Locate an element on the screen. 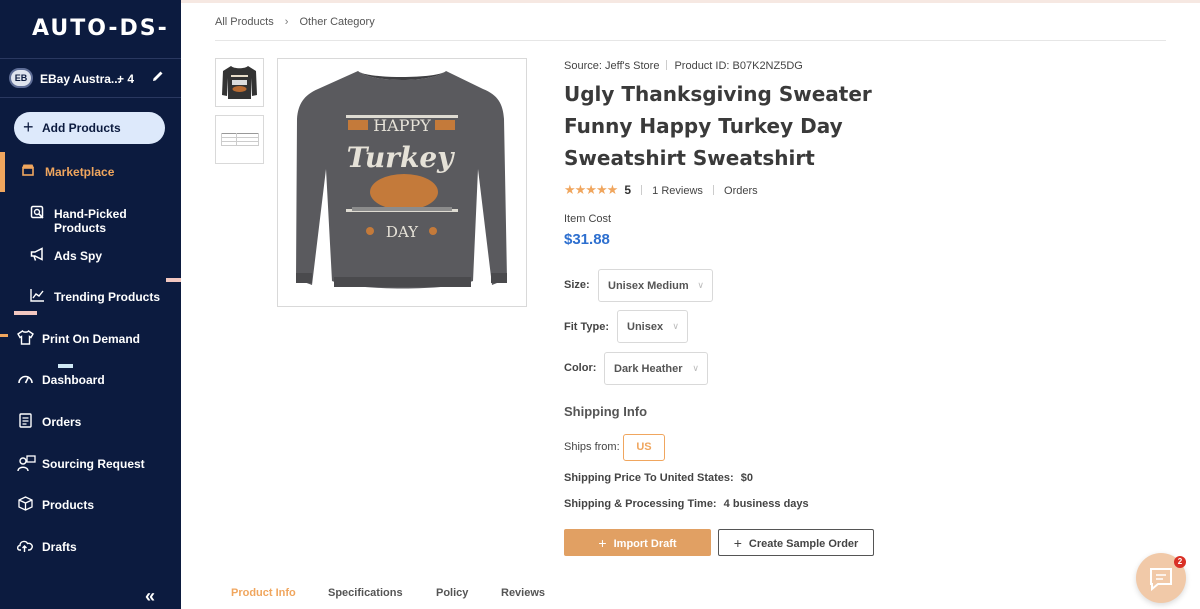 This screenshot has height=609, width=1200. sidebar-item-label: Marketplace is located at coordinates (80, 172).